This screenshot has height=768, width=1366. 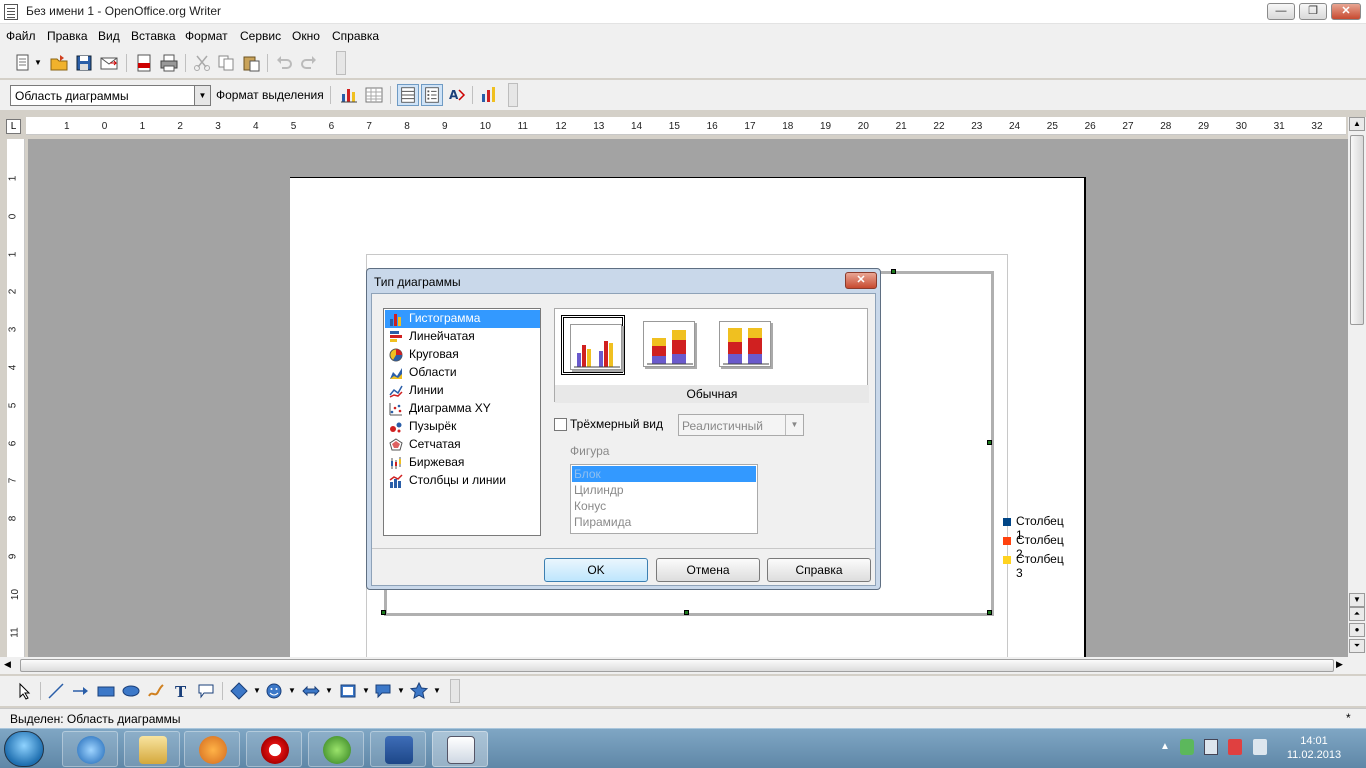 I want to click on previous-page-icon: ⏶, so click(x=1357, y=614).